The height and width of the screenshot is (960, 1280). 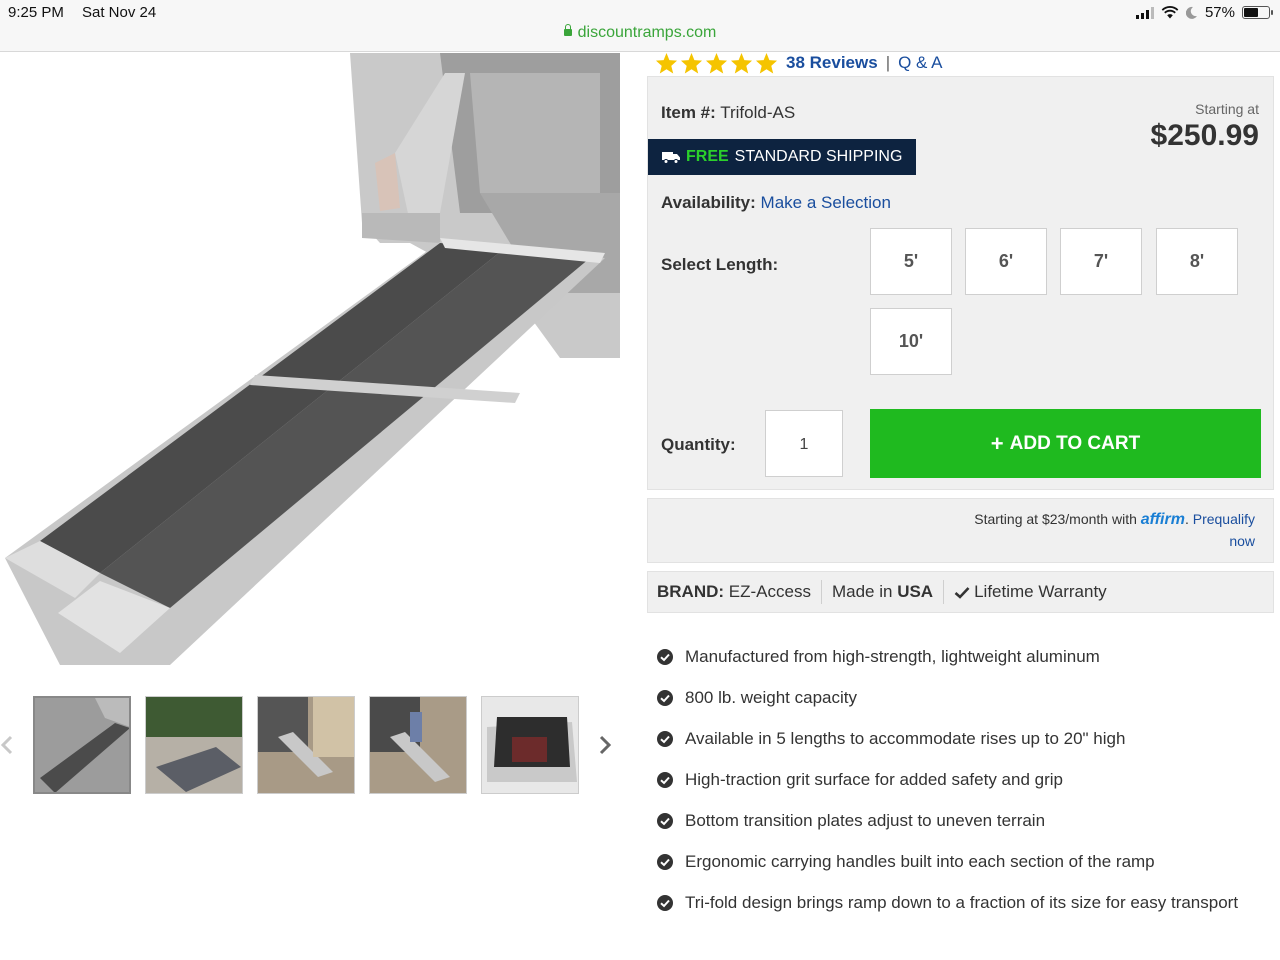 I want to click on chevron-left-icon, so click(x=7, y=745).